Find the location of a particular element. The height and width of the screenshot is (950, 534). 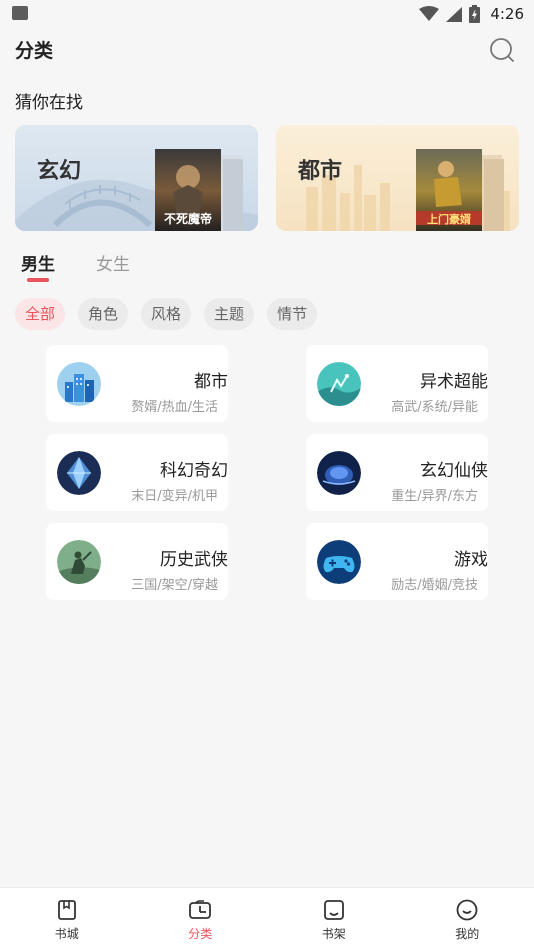

search-icon is located at coordinates (502, 50).